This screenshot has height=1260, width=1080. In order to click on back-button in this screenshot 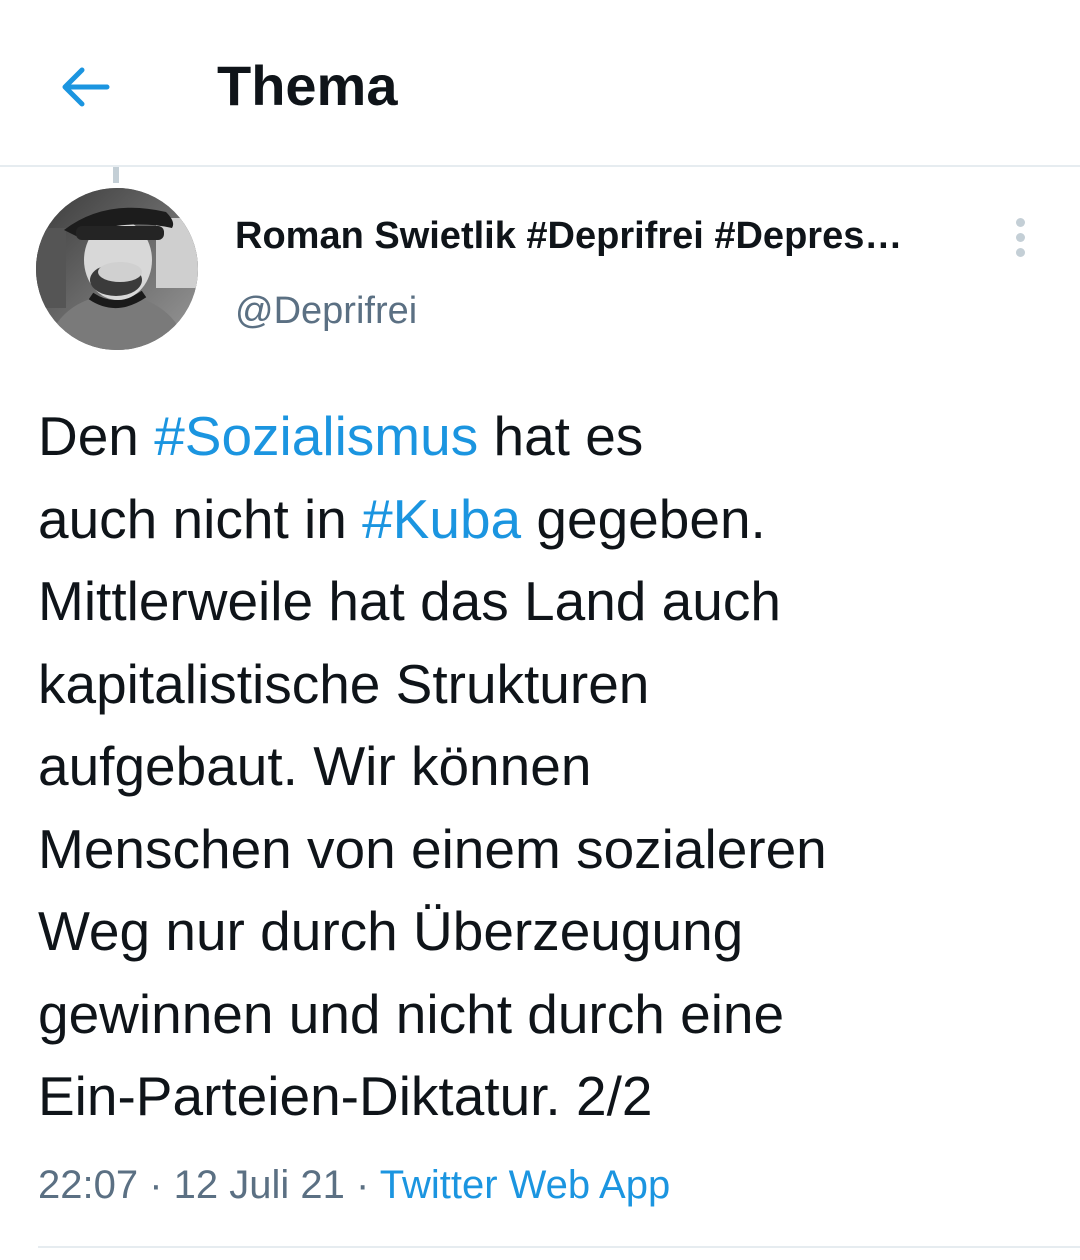, I will do `click(85, 87)`.